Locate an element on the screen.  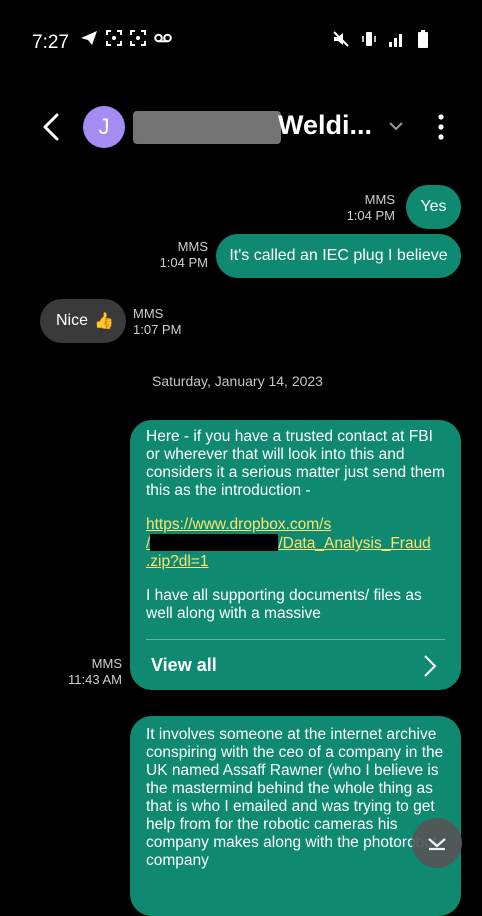
contact-avatar: J is located at coordinates (104, 127).